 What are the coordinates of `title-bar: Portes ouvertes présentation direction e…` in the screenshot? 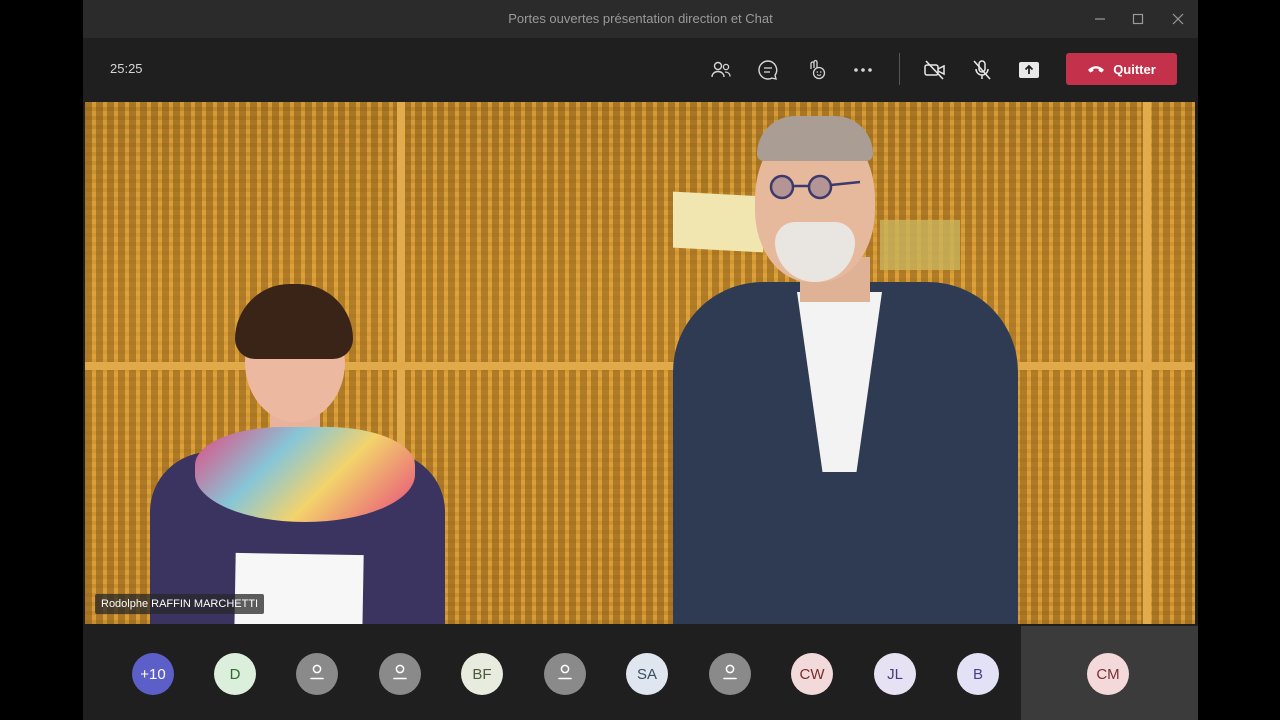 It's located at (640, 19).